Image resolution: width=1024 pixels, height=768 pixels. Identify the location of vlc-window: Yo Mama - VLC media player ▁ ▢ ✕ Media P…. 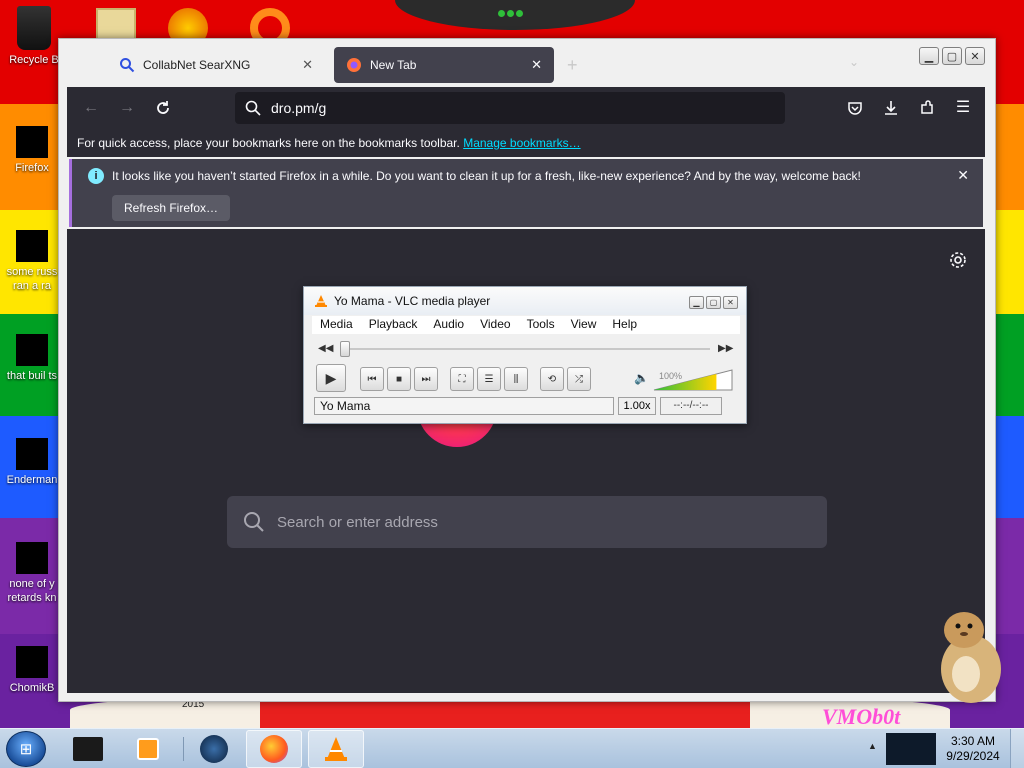
(525, 355).